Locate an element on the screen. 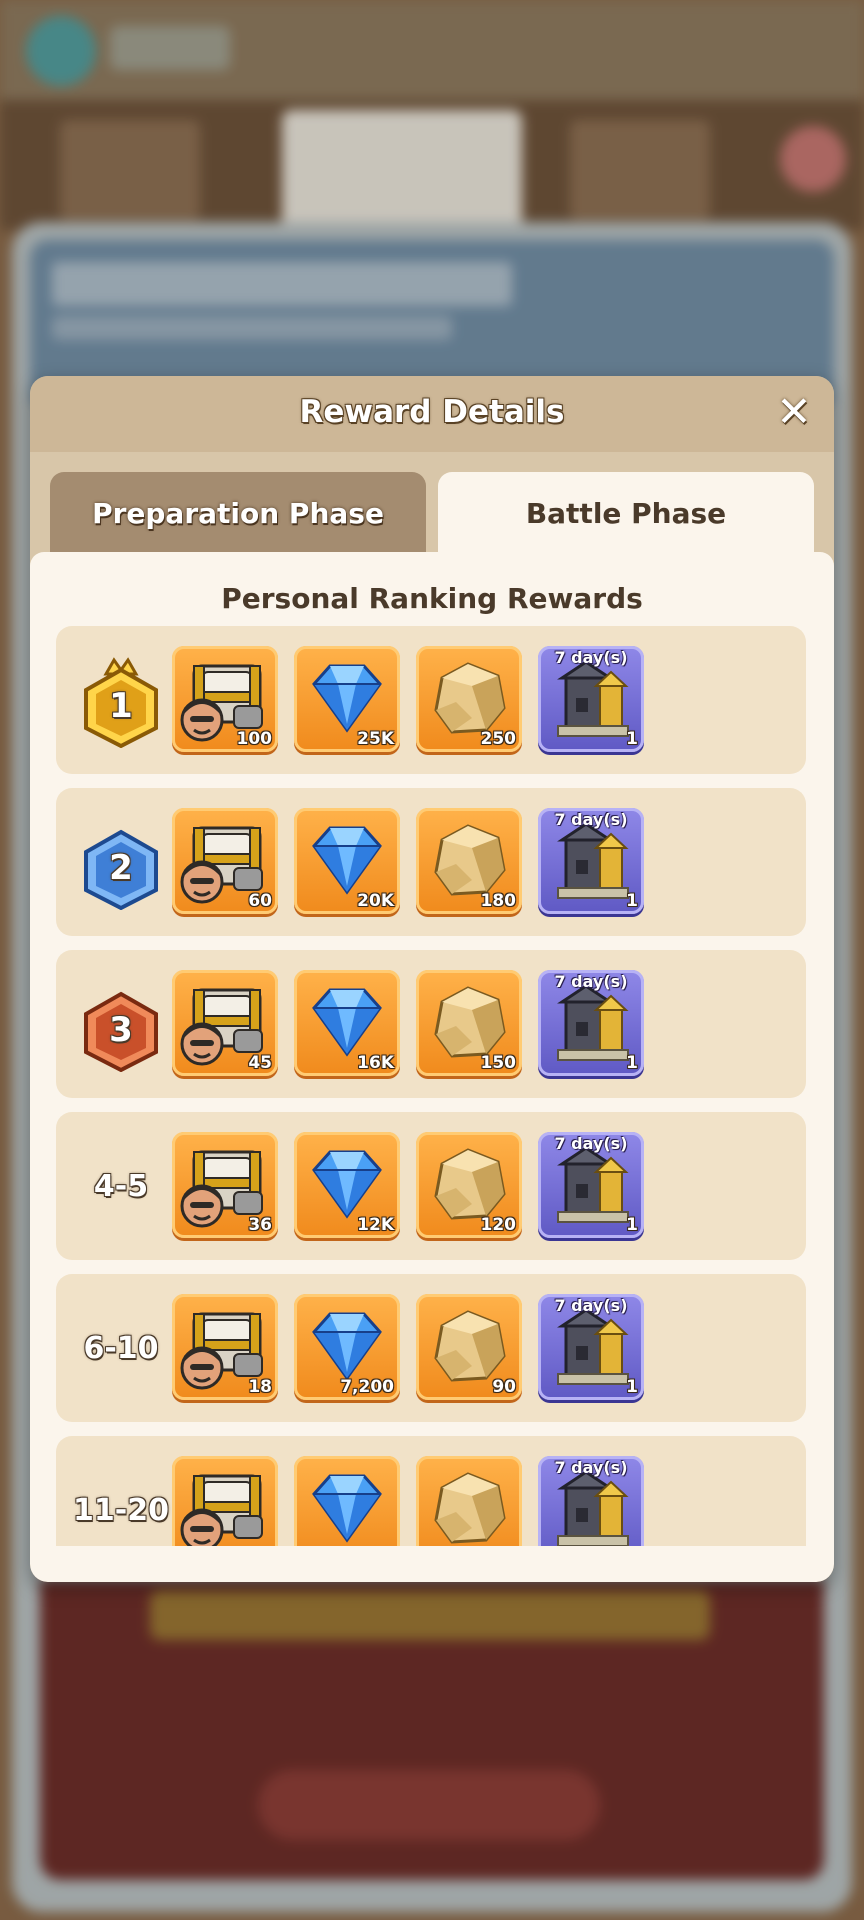 The image size is (864, 1920). rank-range: 6-10 is located at coordinates (121, 1348).